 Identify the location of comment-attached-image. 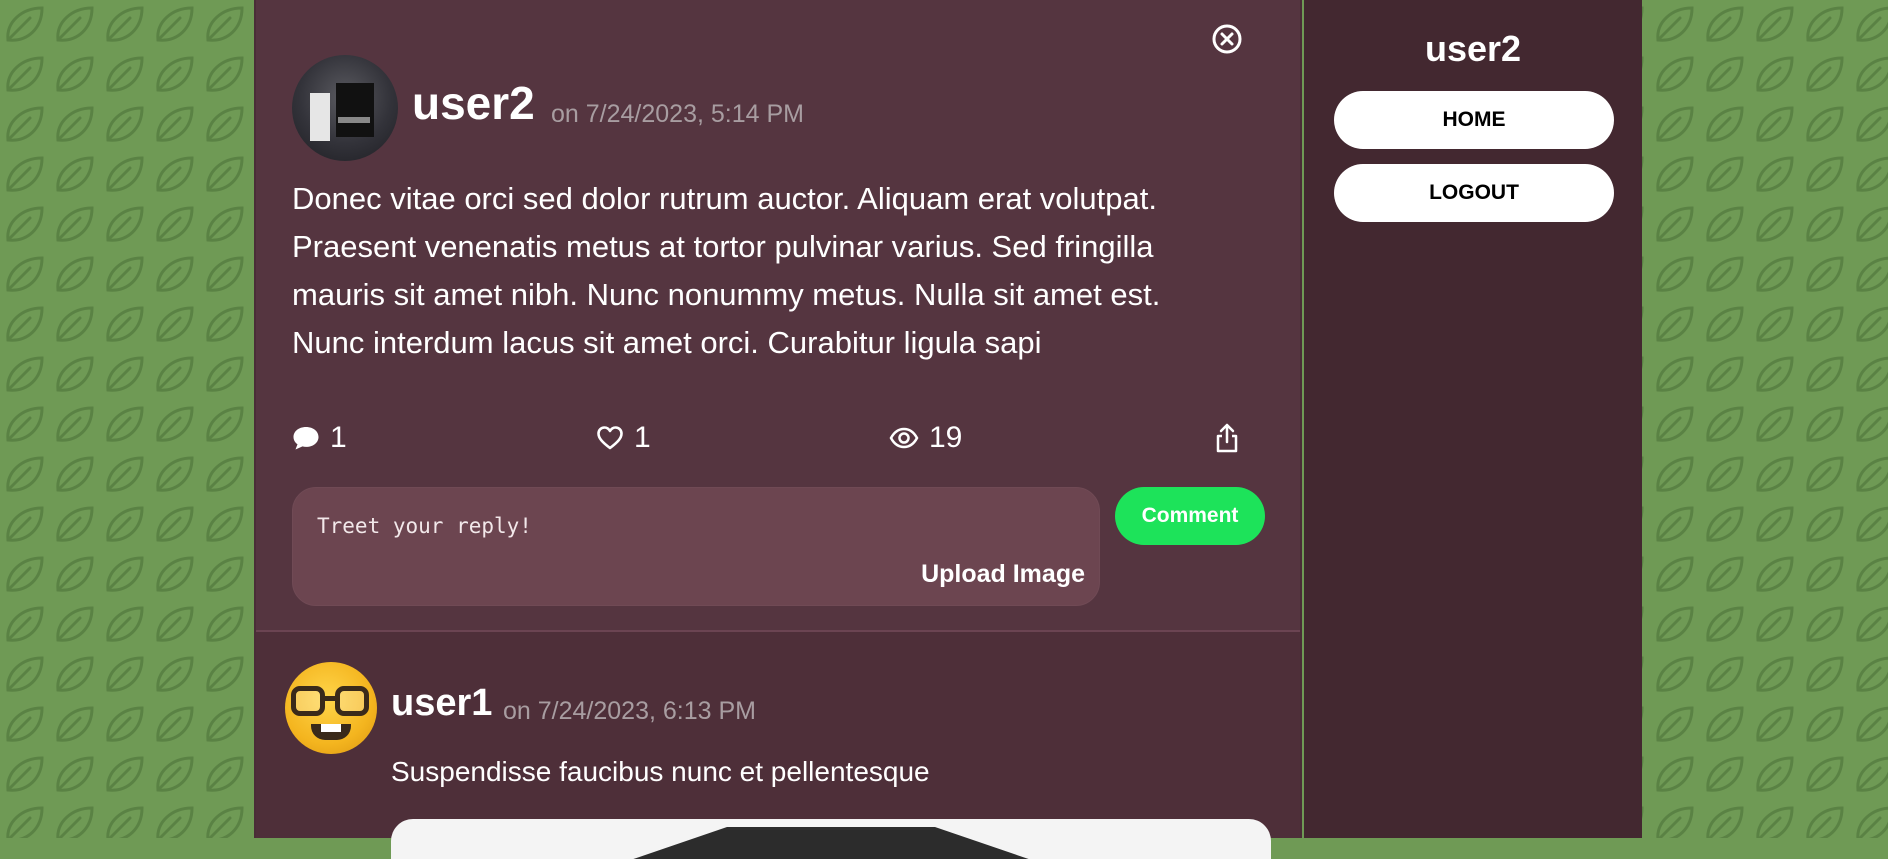
(831, 839).